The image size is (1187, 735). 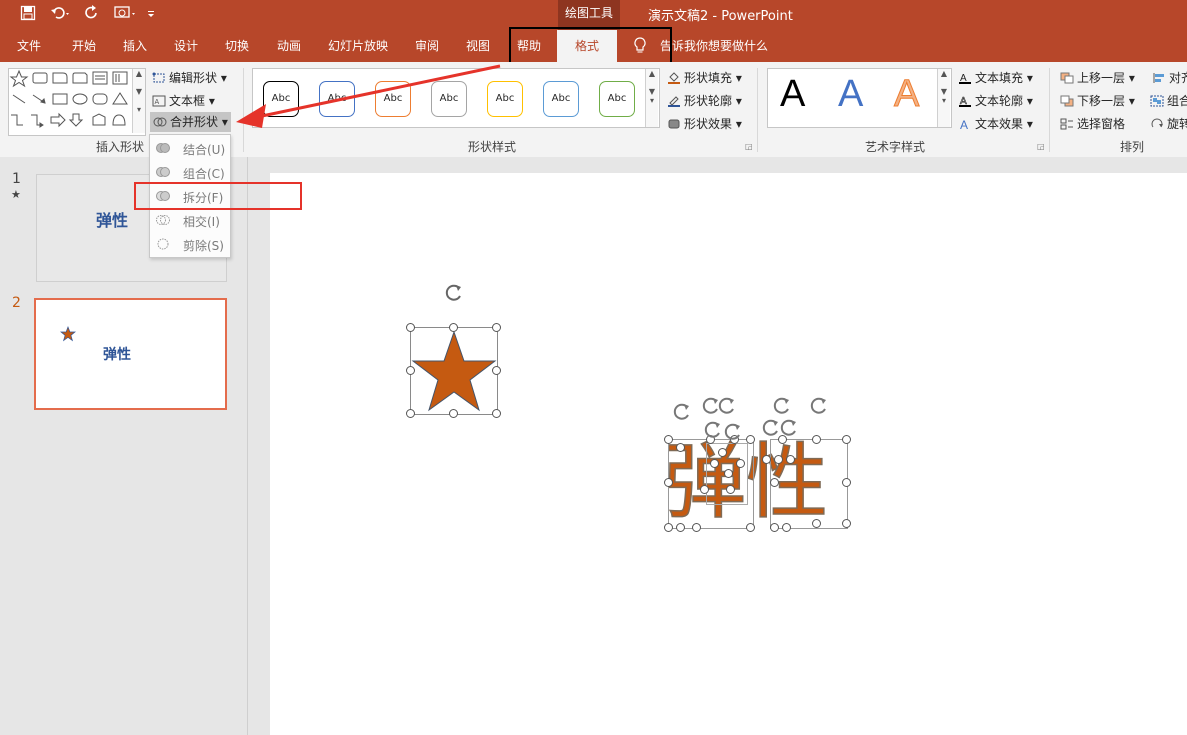 What do you see at coordinates (792, 94) in the screenshot?
I see `wordart-style-black: A` at bounding box center [792, 94].